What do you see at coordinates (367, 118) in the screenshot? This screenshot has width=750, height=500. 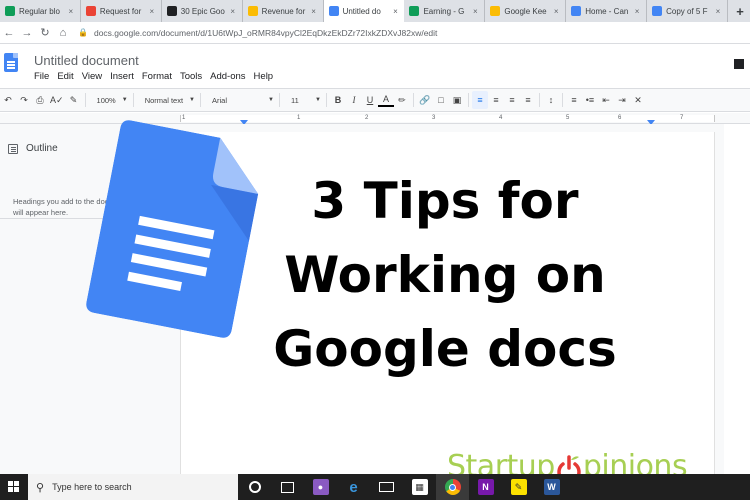 I see `ruler-number: 2` at bounding box center [367, 118].